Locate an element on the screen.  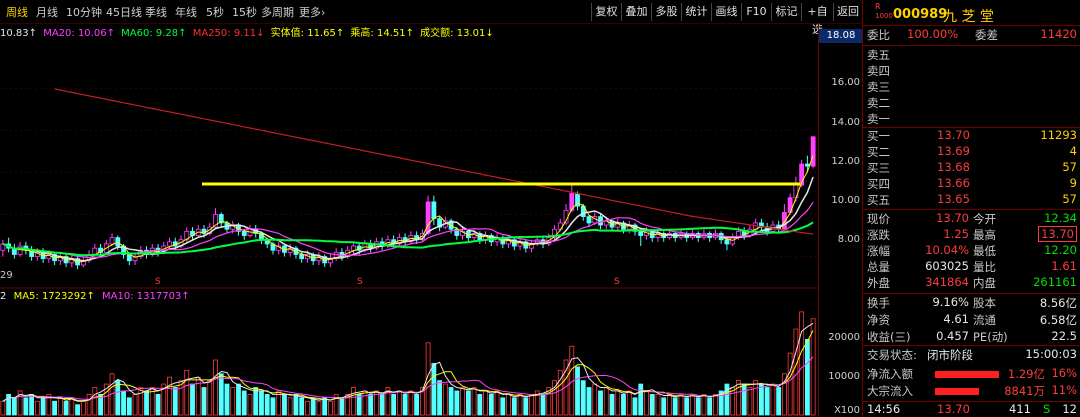
tab-10min: 10分钟 is located at coordinates (84, 12).